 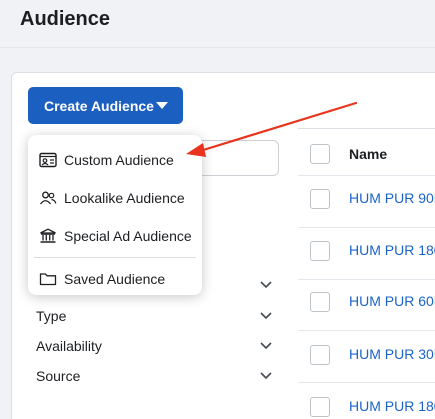 What do you see at coordinates (99, 105) in the screenshot?
I see `create-audience-label: Create Audience` at bounding box center [99, 105].